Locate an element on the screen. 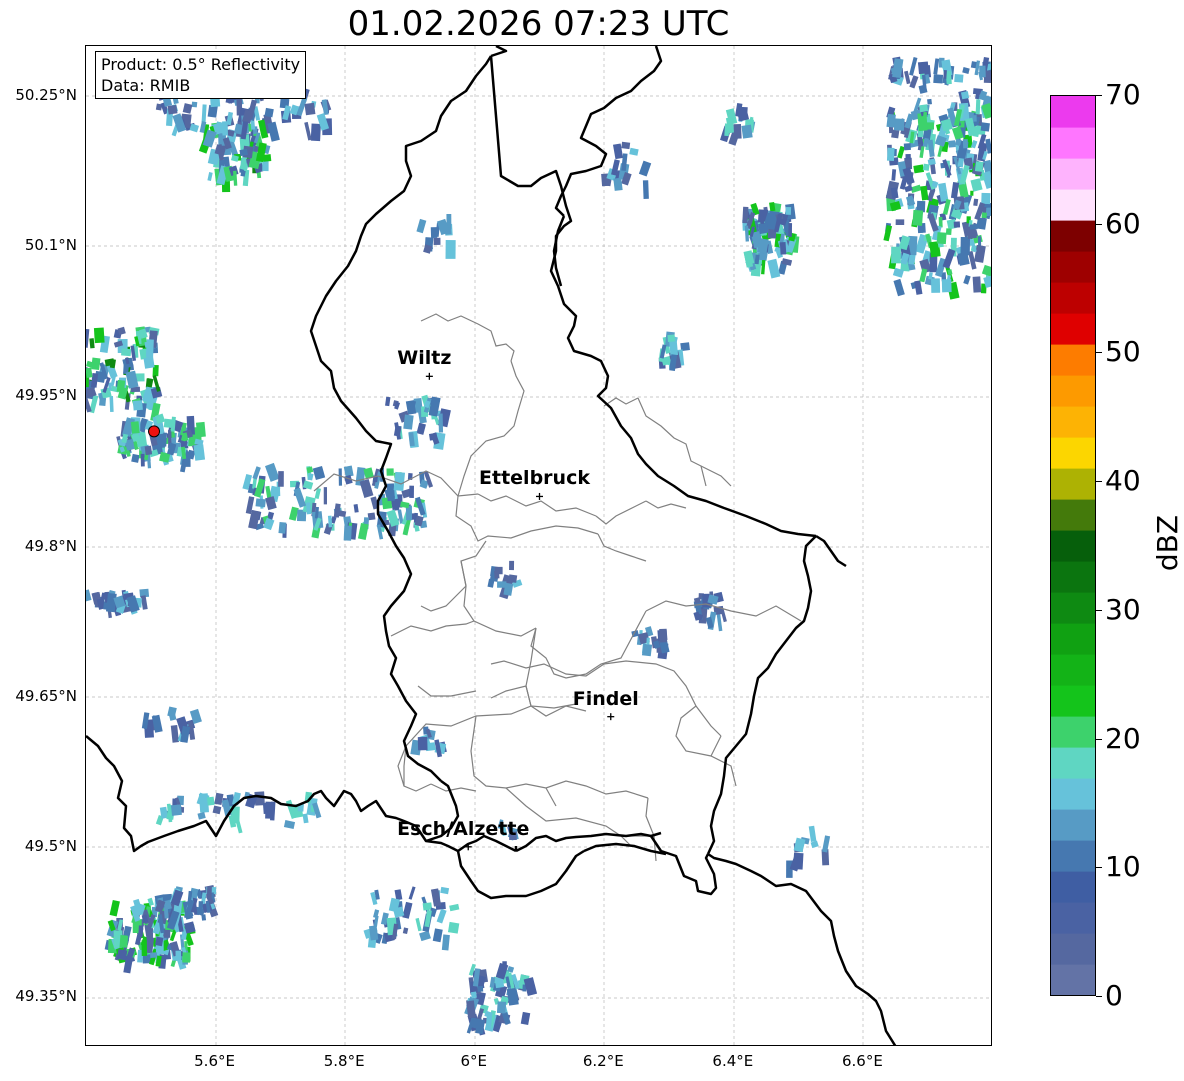 The image size is (1184, 1081). map-title: 01.02.2026 07:23 UTC is located at coordinates (538, 24).